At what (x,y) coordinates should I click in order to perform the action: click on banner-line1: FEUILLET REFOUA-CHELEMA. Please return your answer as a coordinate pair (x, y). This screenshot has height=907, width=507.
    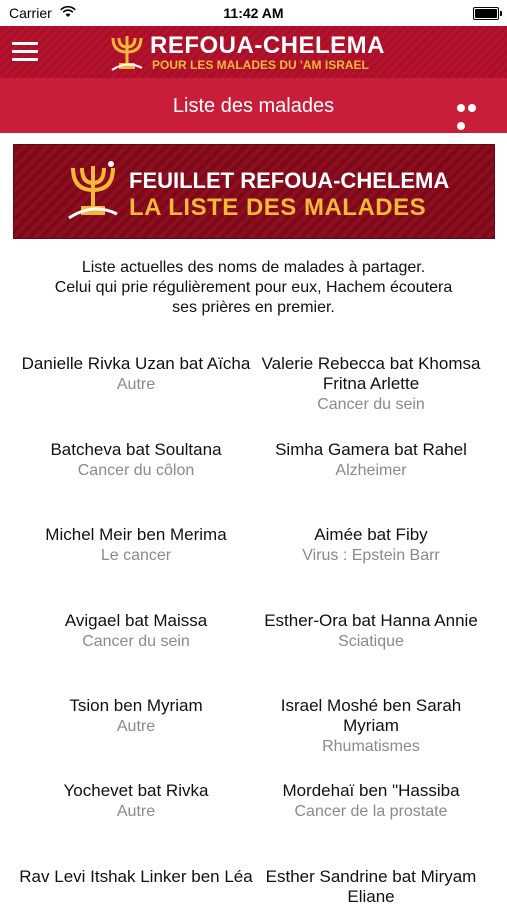
    Looking at the image, I should click on (289, 180).